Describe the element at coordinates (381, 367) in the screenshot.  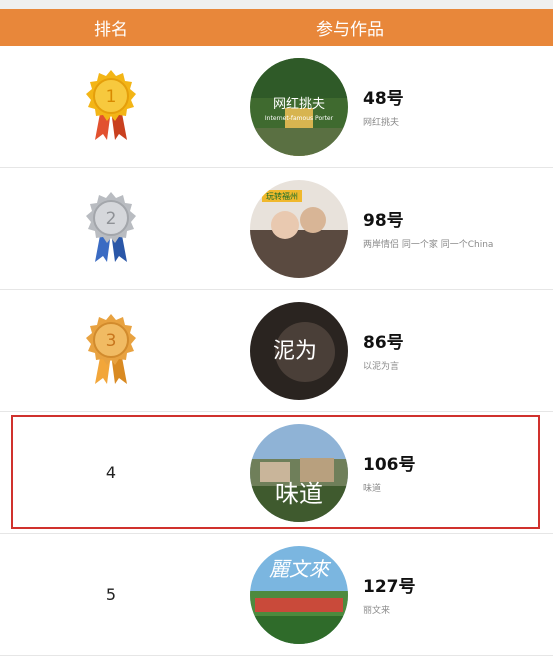
I see `work-desc: 以泥为言` at that location.